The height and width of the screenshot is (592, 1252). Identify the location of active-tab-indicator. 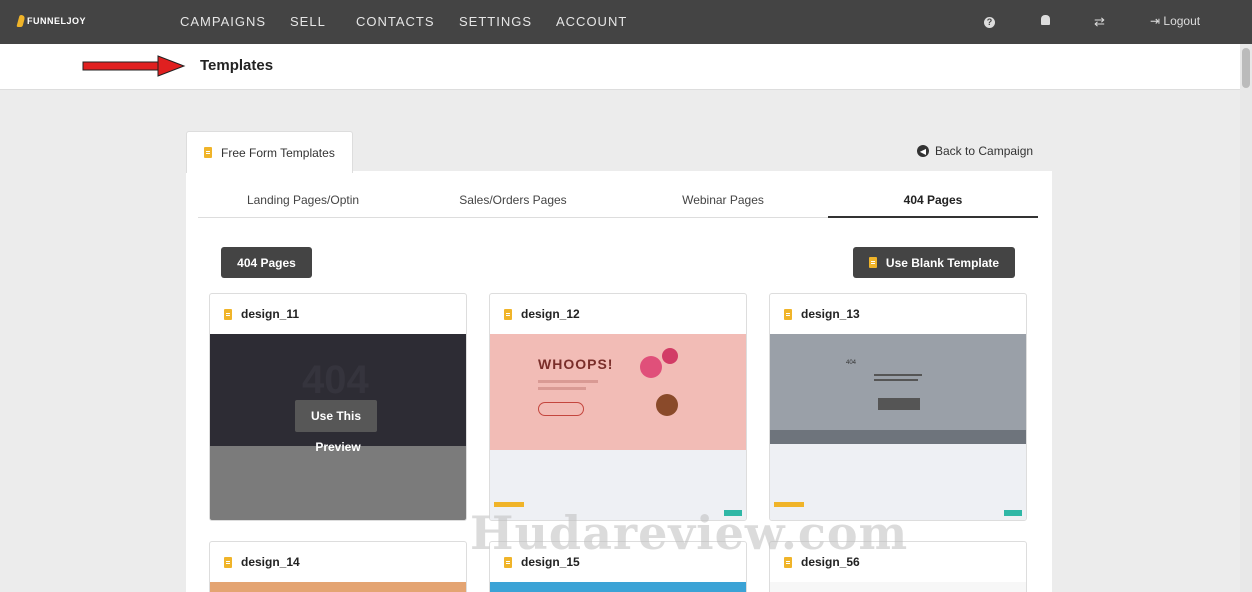
(933, 217).